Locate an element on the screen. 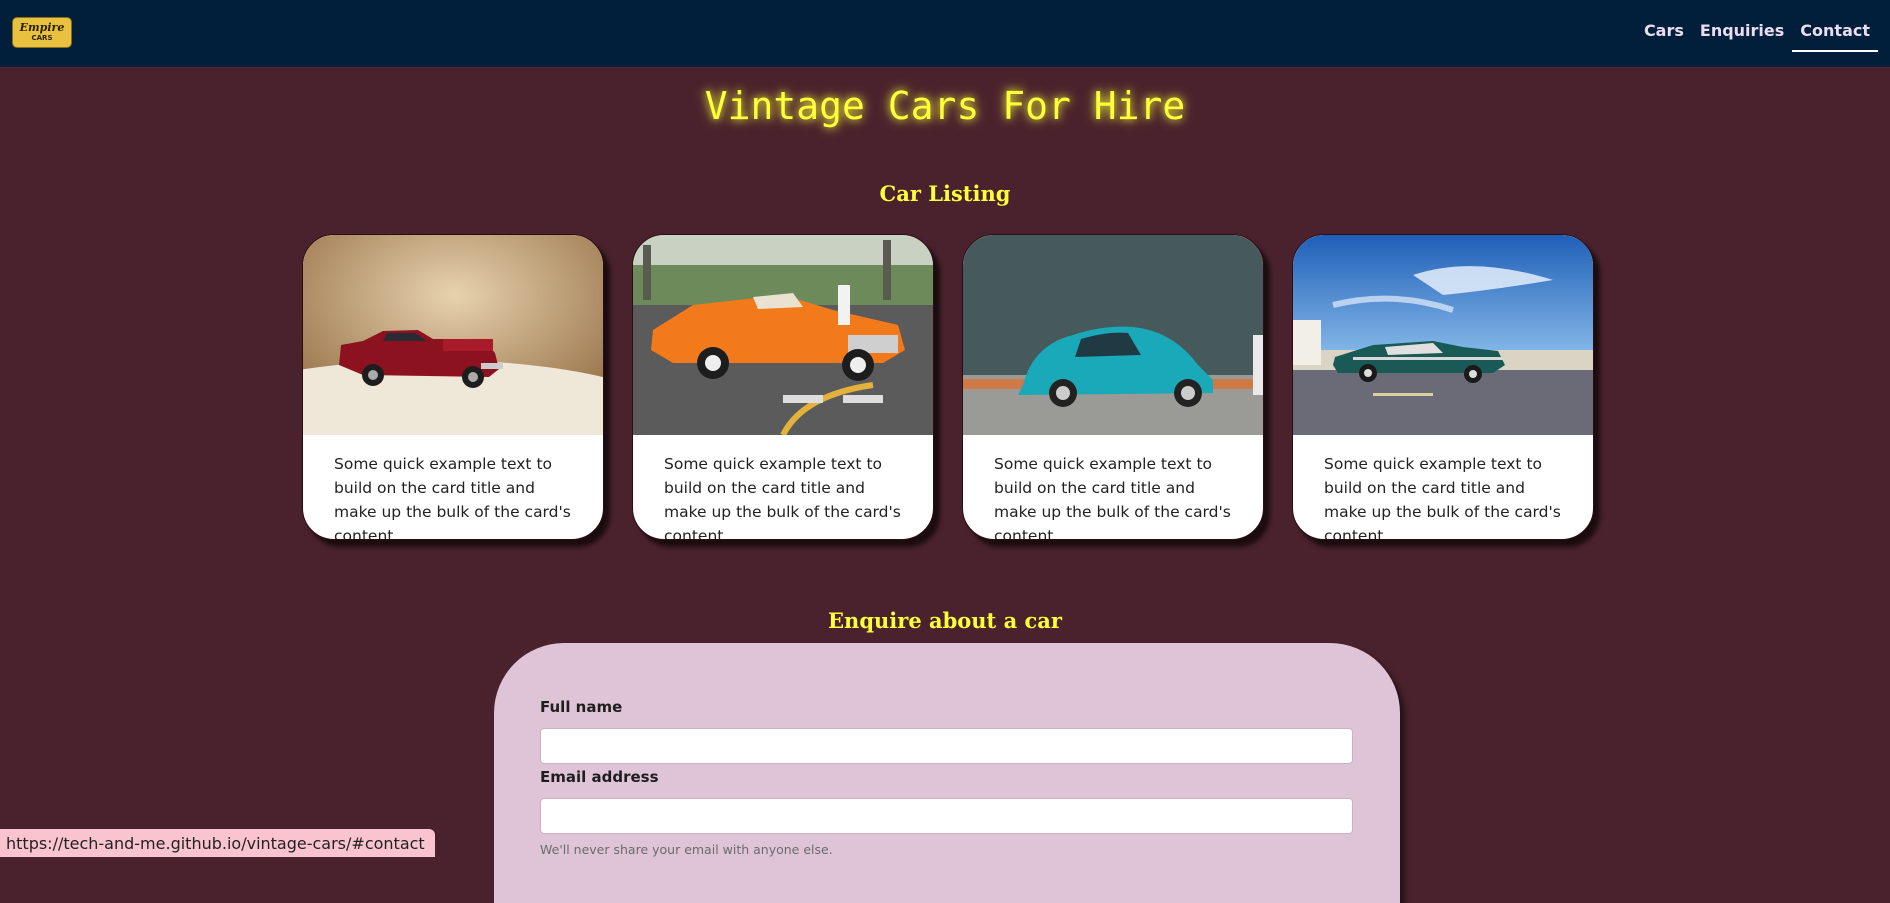 This screenshot has width=1890, height=903. nav-link-contact: Contact is located at coordinates (1835, 35).